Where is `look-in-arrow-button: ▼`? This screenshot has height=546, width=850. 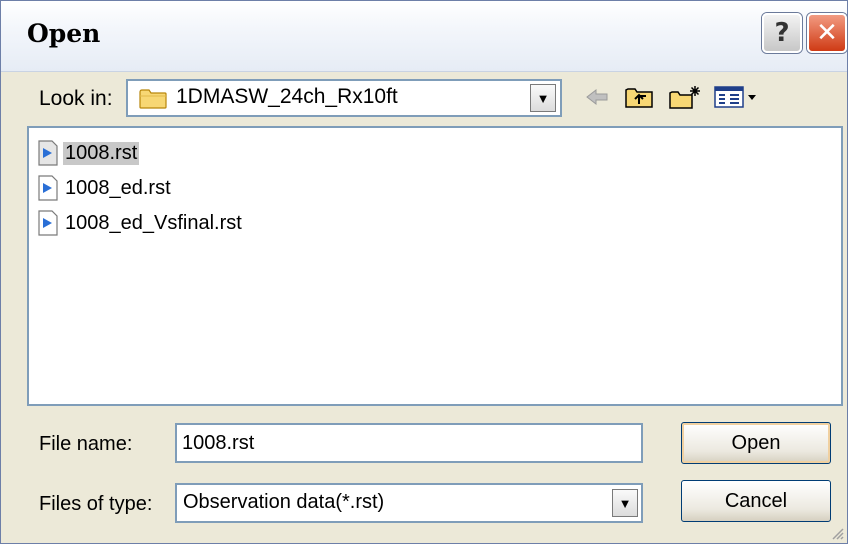 look-in-arrow-button: ▼ is located at coordinates (543, 98).